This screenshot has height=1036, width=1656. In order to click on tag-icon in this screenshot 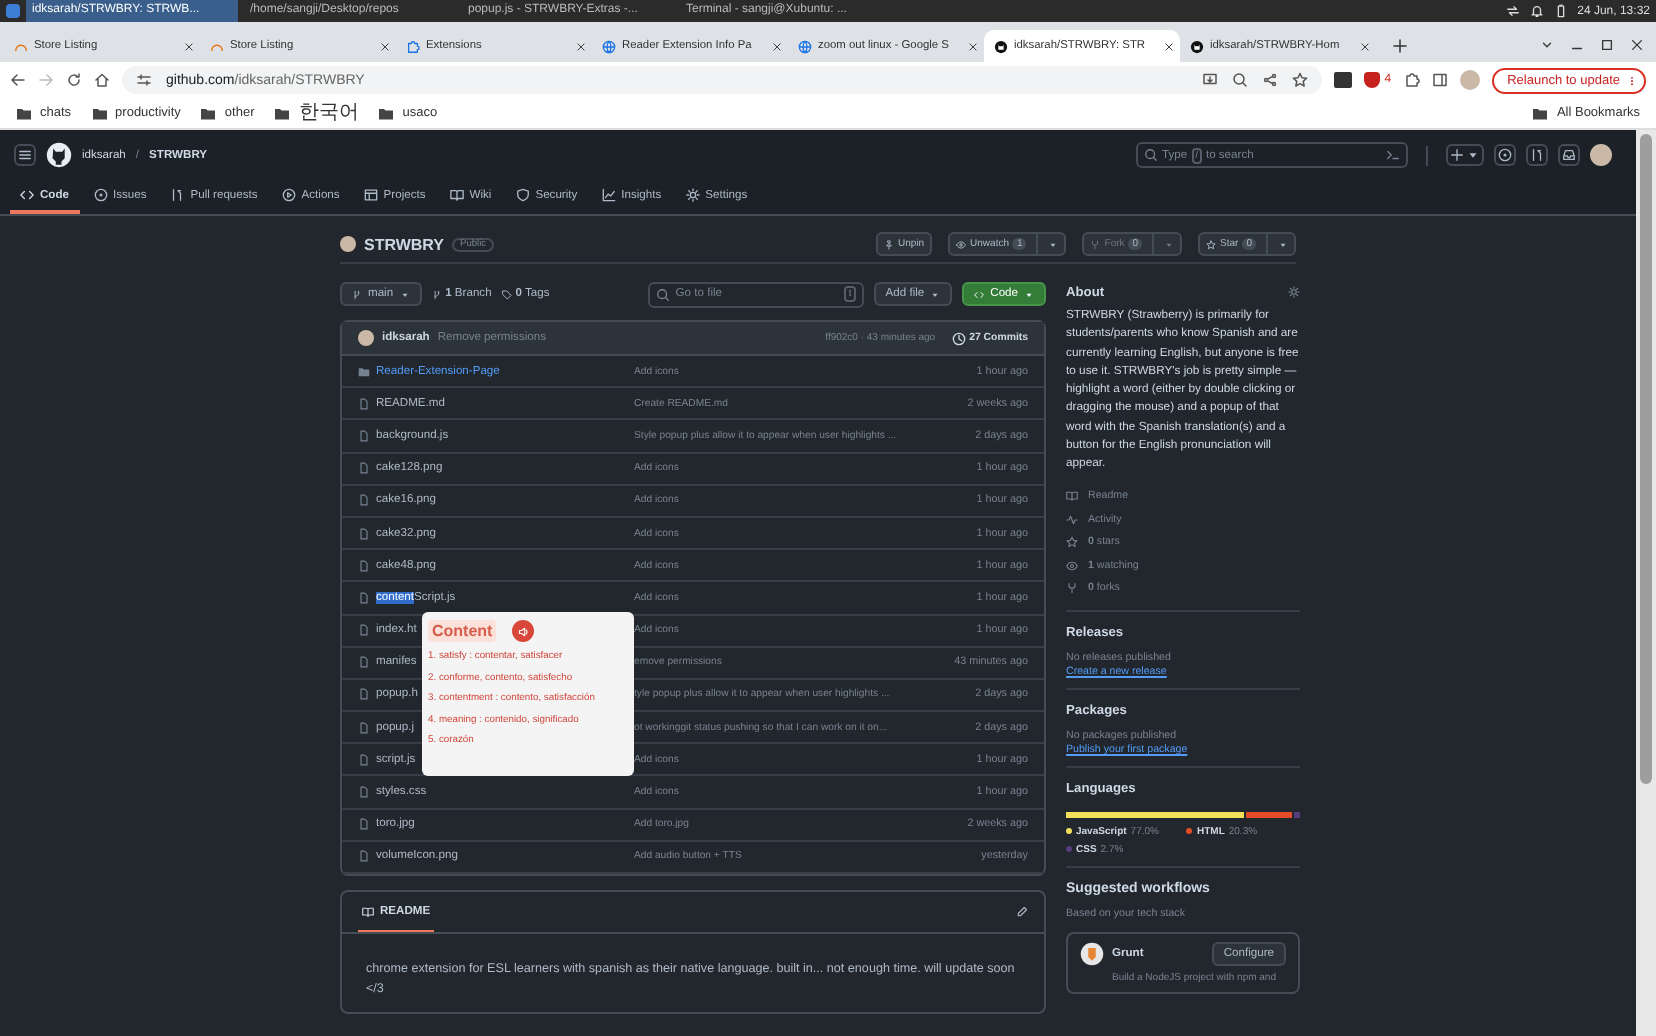, I will do `click(506, 294)`.